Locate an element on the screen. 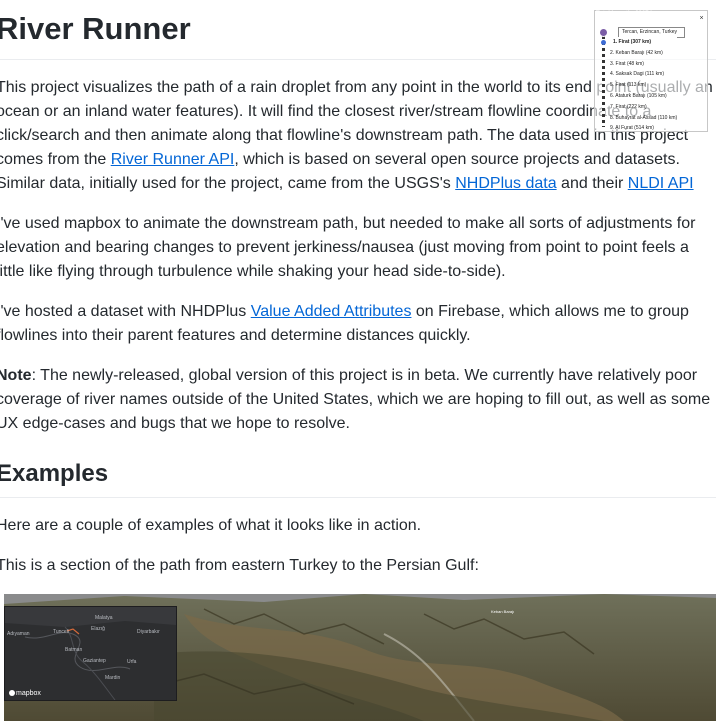  minimap-label: Urfa is located at coordinates (132, 662).